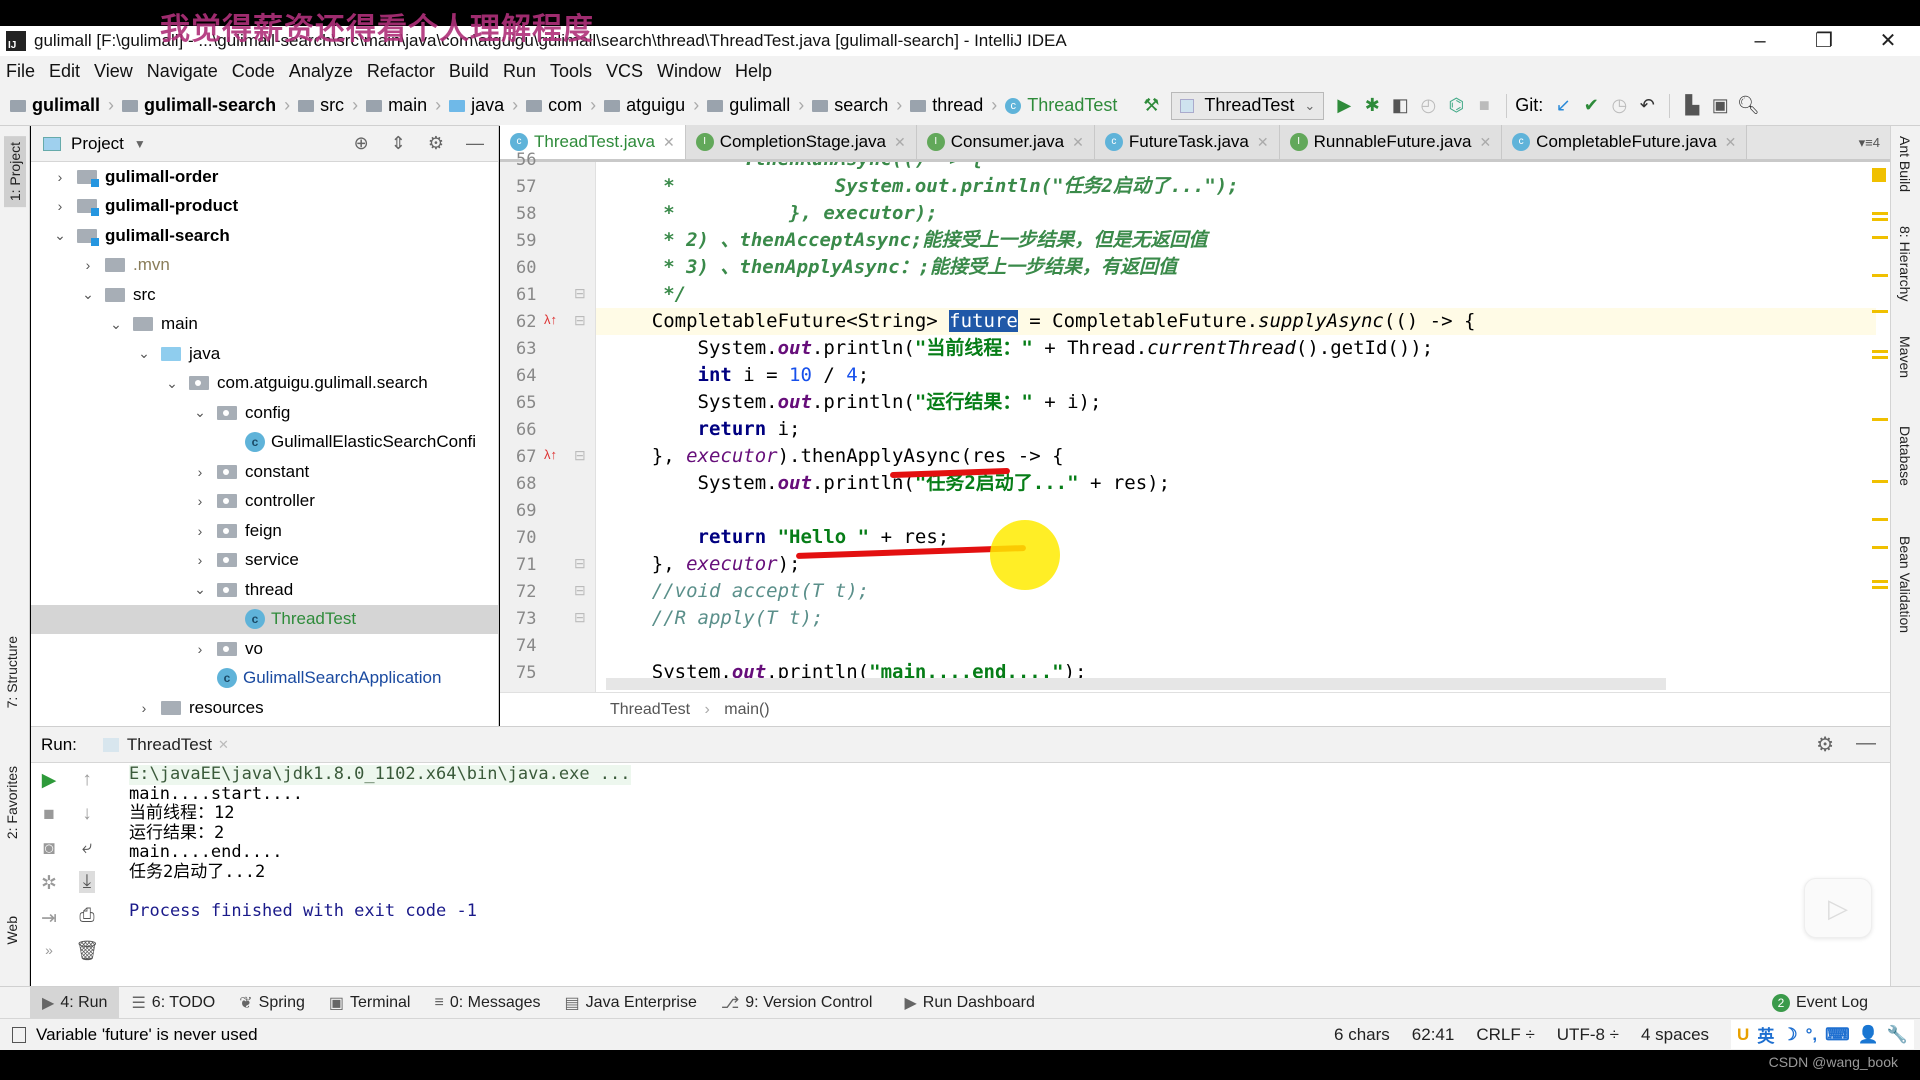 This screenshot has height=1080, width=1920. I want to click on tree-item: ⌄ com.atguigu.gulimall.search, so click(264, 384).